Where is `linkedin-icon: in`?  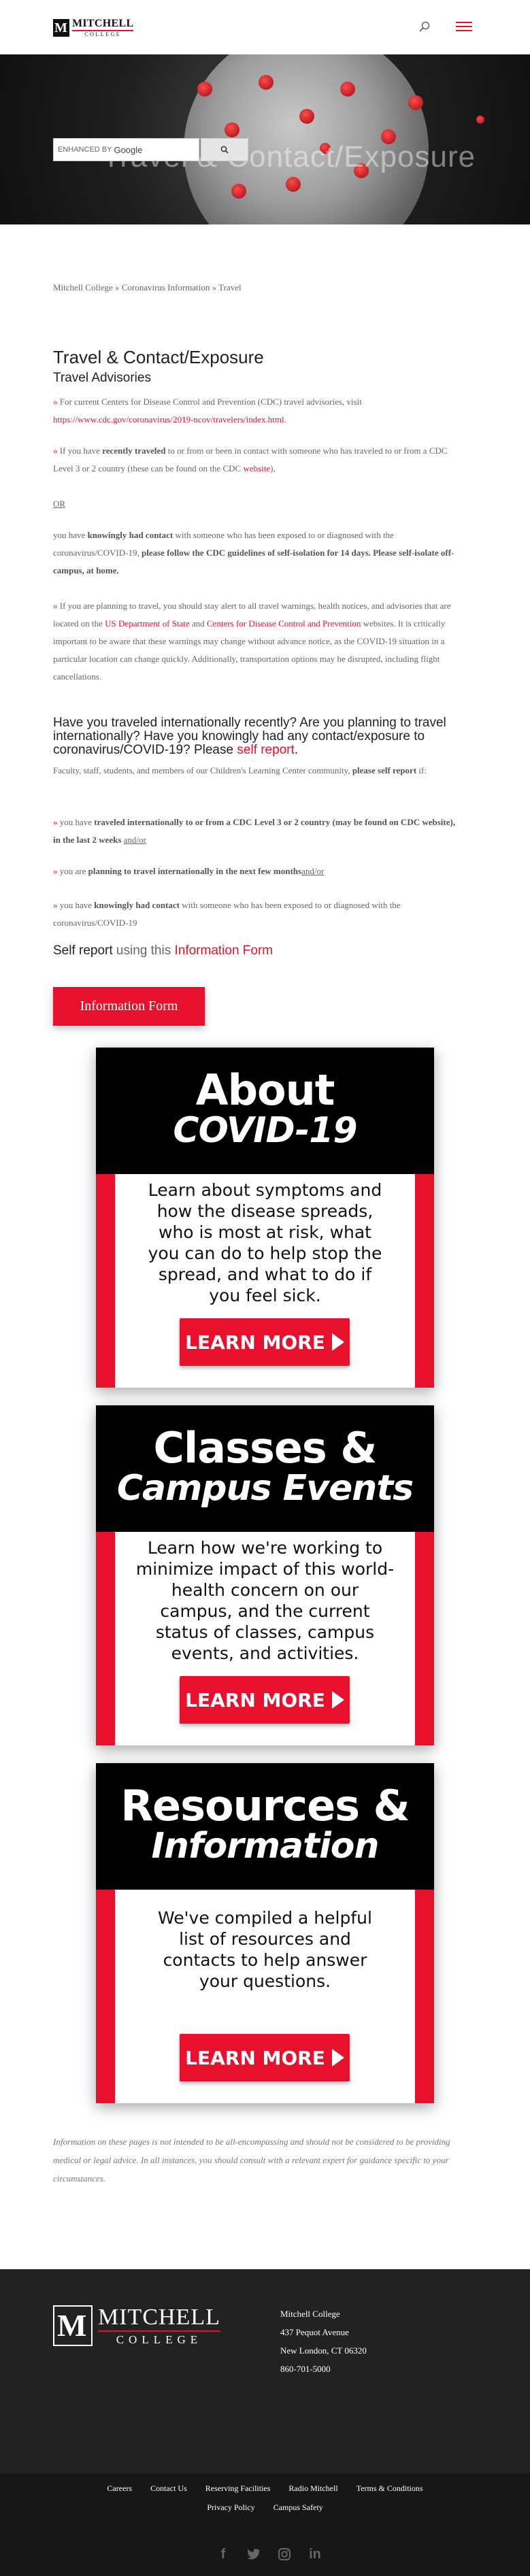
linkedin-icon: in is located at coordinates (315, 2554).